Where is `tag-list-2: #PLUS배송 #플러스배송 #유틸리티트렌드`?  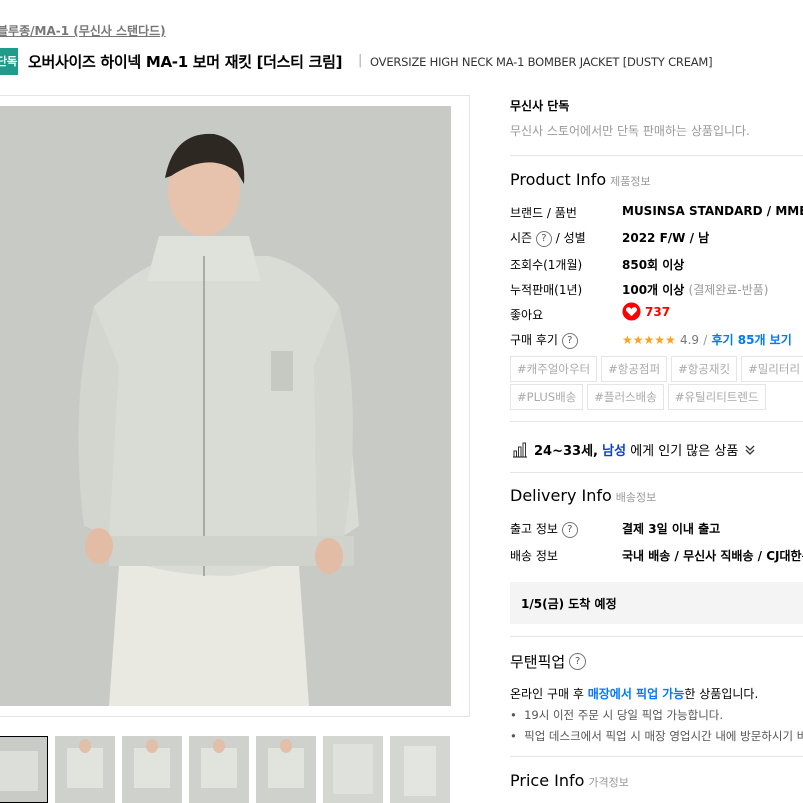
tag-list-2: #PLUS배송 #플러스배송 #유틸리티트렌드 is located at coordinates (656, 397).